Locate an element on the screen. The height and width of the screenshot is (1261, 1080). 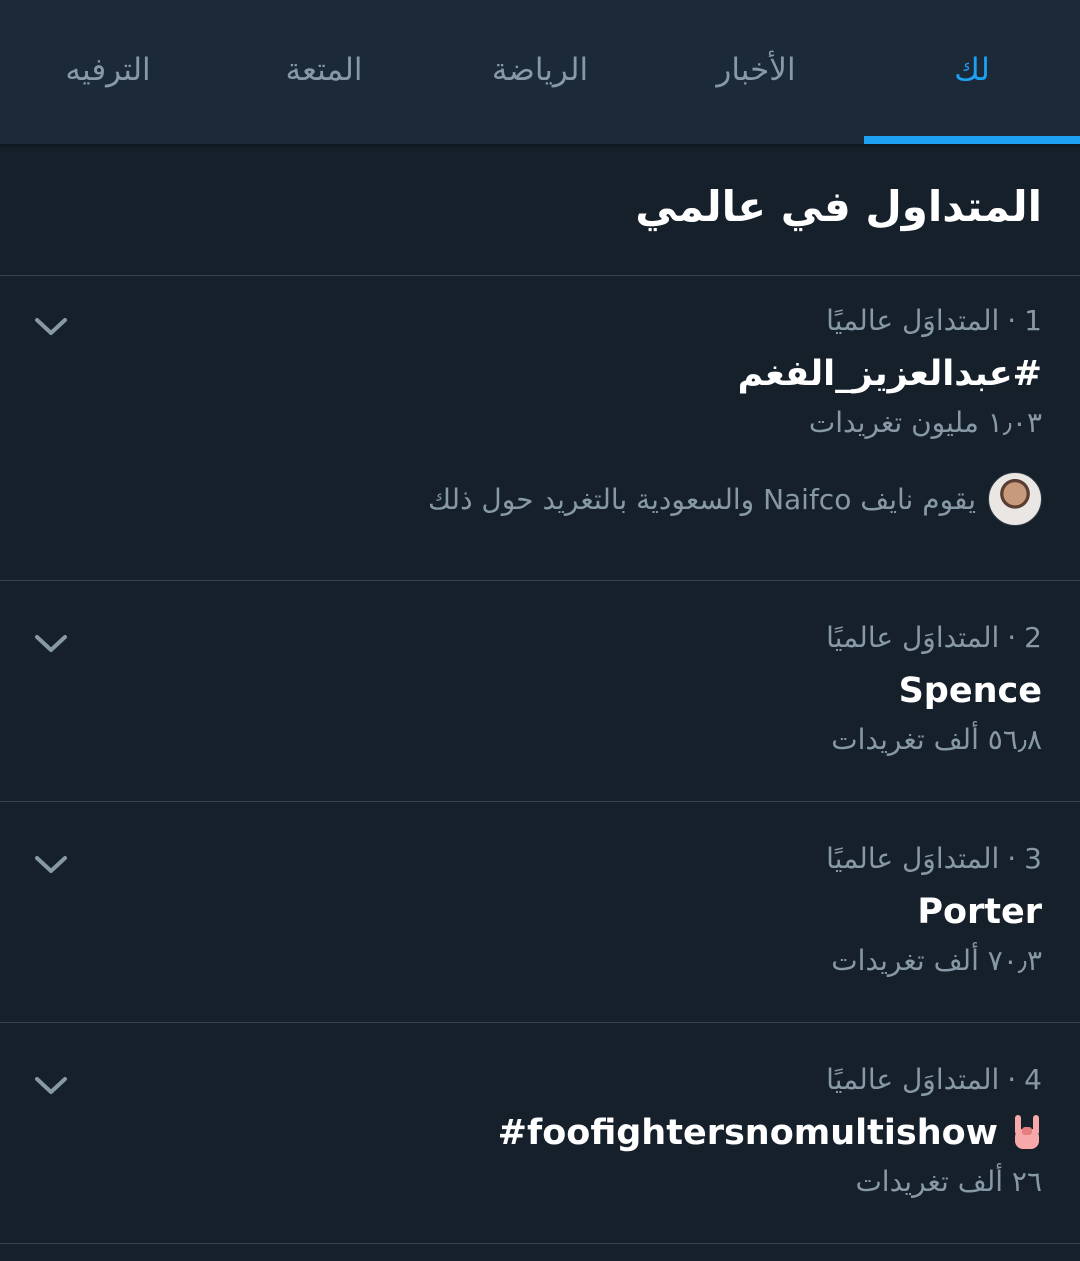
trend-name-text: #عبدالعزيز_الفغم is located at coordinates (889, 374).